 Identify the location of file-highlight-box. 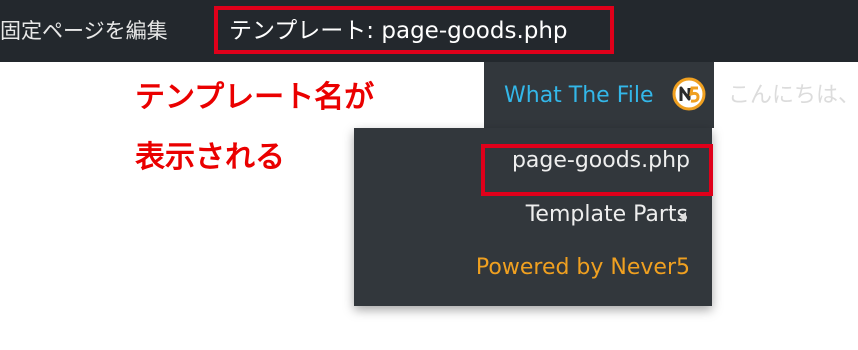
(597, 170).